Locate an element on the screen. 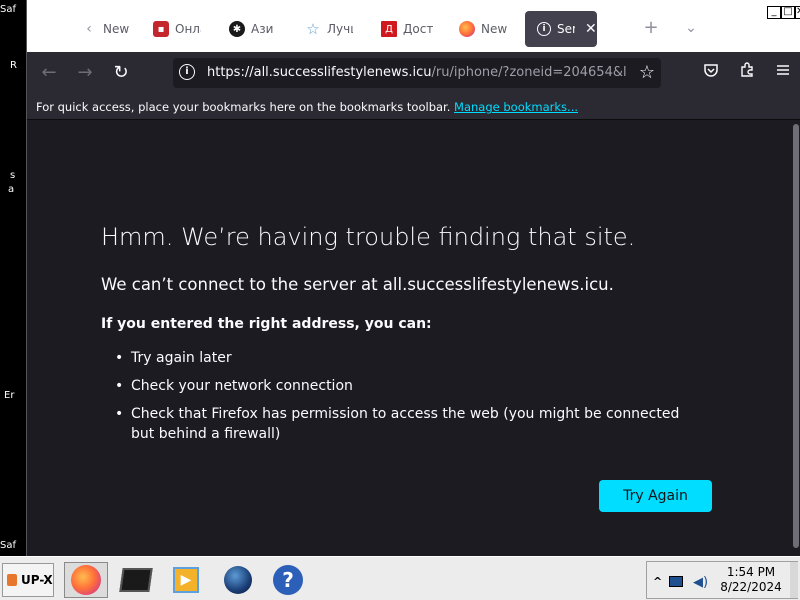 Image resolution: width=800 pixels, height=600 pixels. screen-icon is located at coordinates (136, 580).